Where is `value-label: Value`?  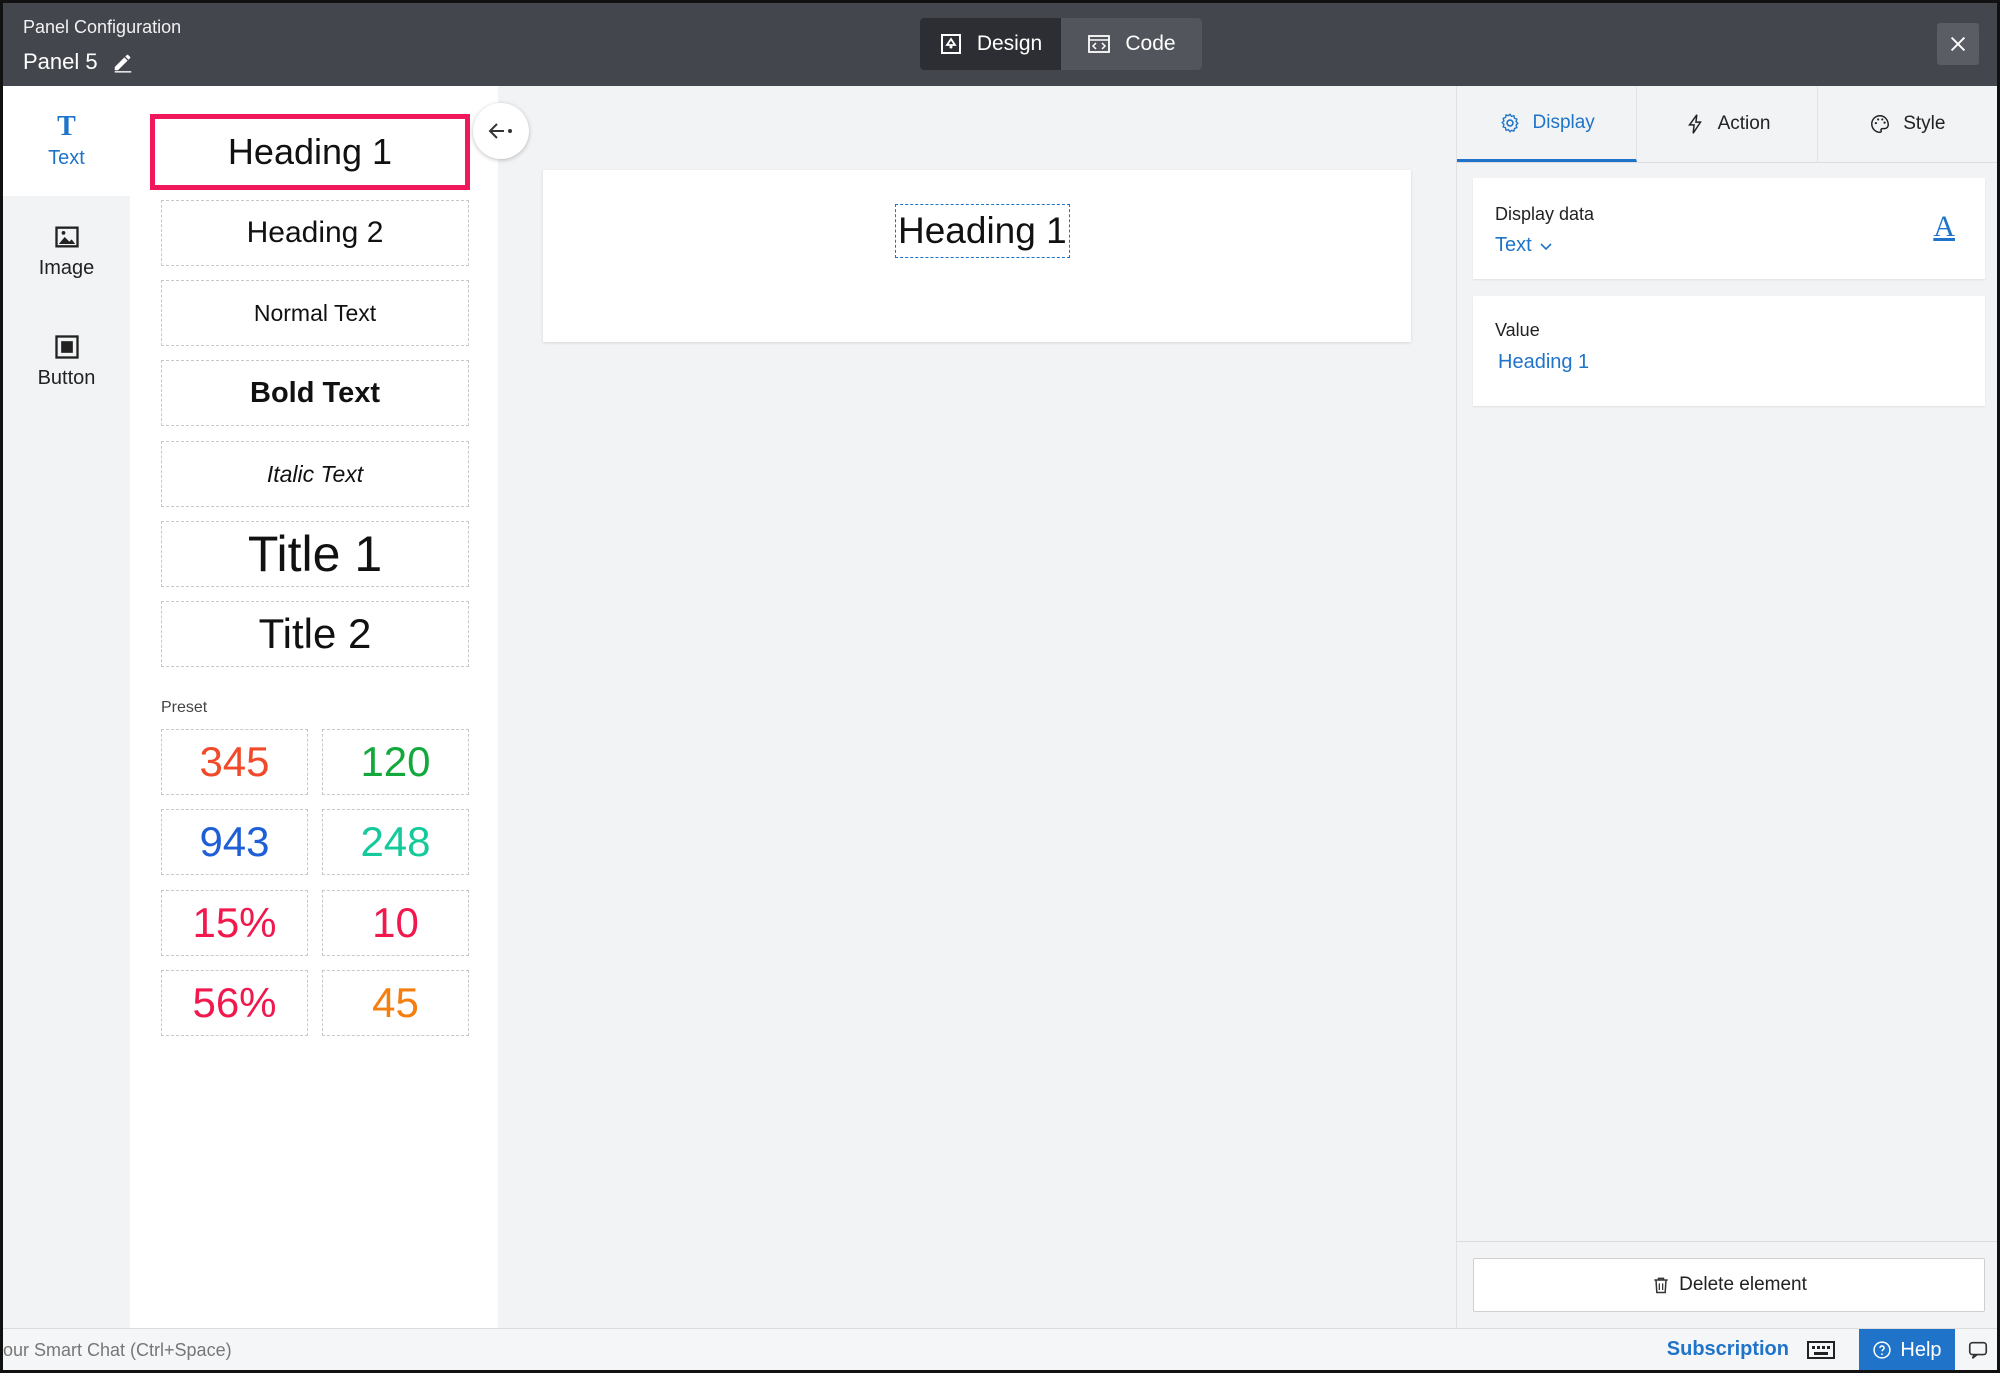 value-label: Value is located at coordinates (1517, 330).